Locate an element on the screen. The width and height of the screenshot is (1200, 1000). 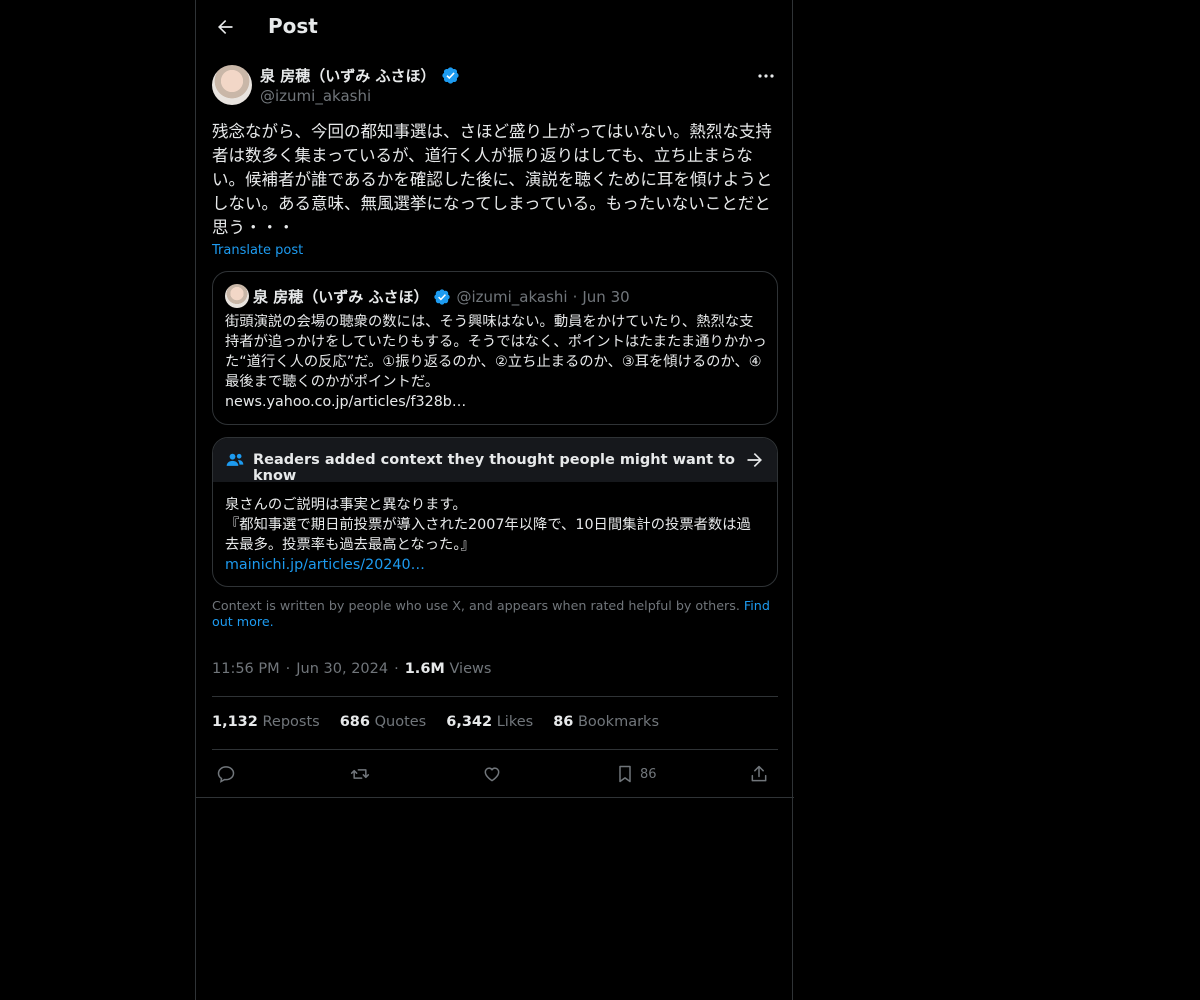
quotes-stat: 686 Quotes is located at coordinates (383, 722).